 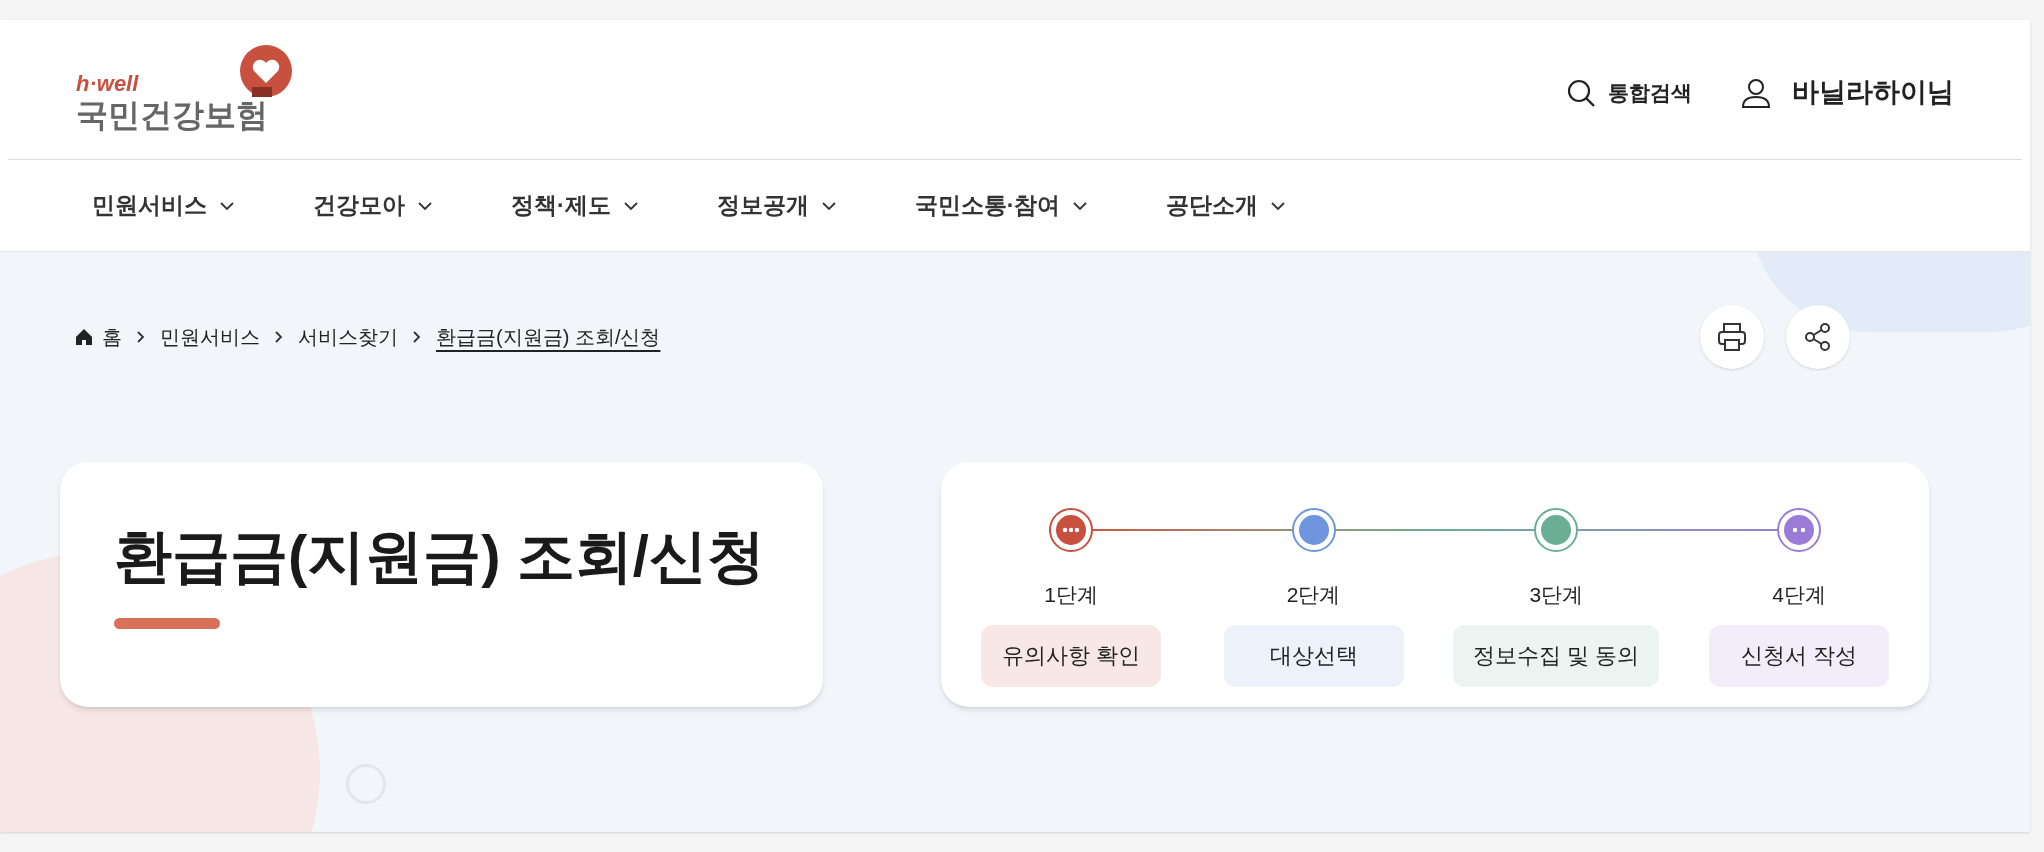 I want to click on print-button, so click(x=1732, y=337).